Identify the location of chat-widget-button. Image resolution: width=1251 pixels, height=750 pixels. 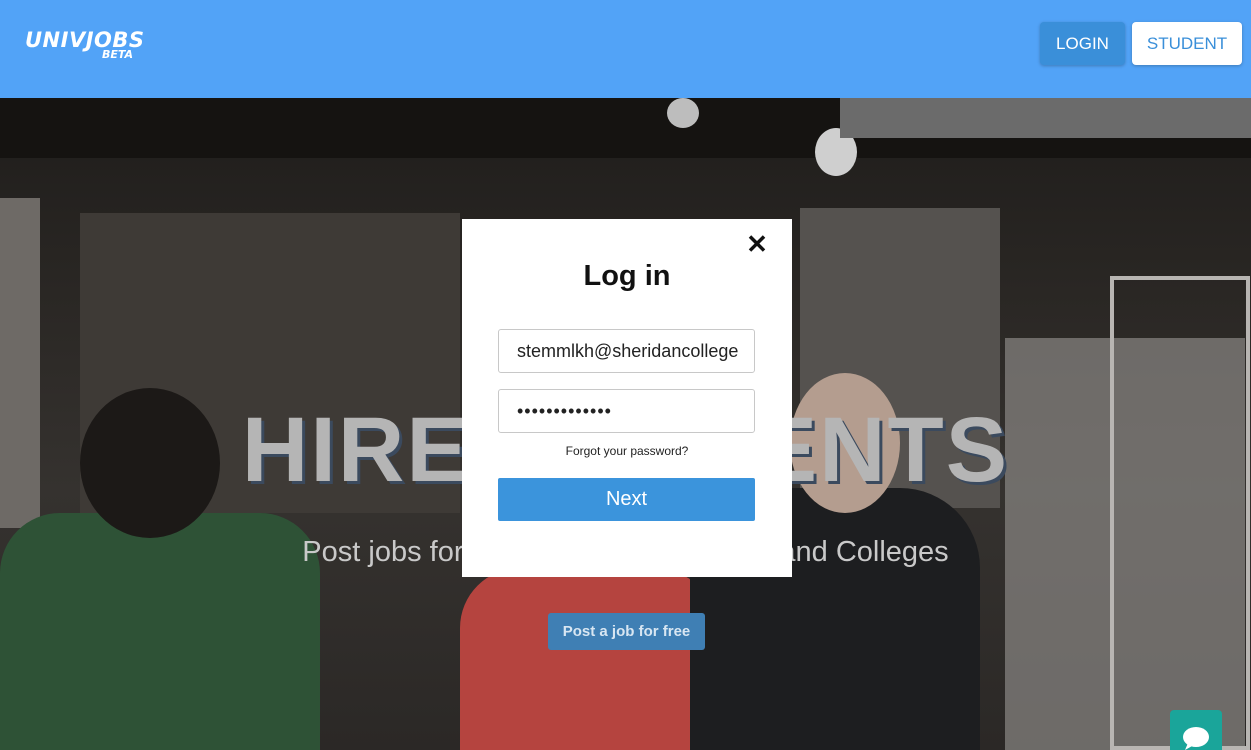
(1196, 730).